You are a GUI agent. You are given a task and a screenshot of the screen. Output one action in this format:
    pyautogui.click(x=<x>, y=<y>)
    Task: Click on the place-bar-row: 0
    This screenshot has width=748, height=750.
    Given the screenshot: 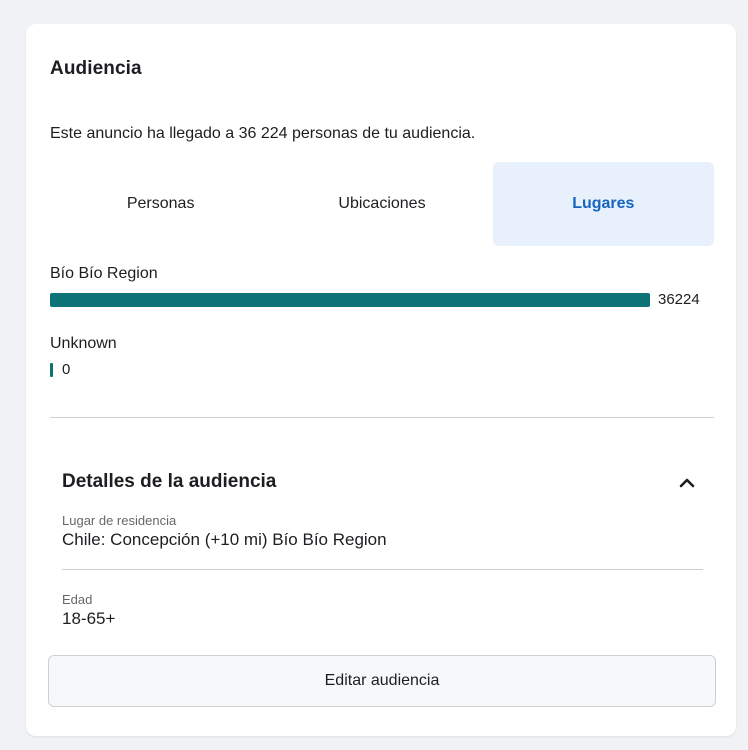 What is the action you would take?
    pyautogui.click(x=83, y=369)
    